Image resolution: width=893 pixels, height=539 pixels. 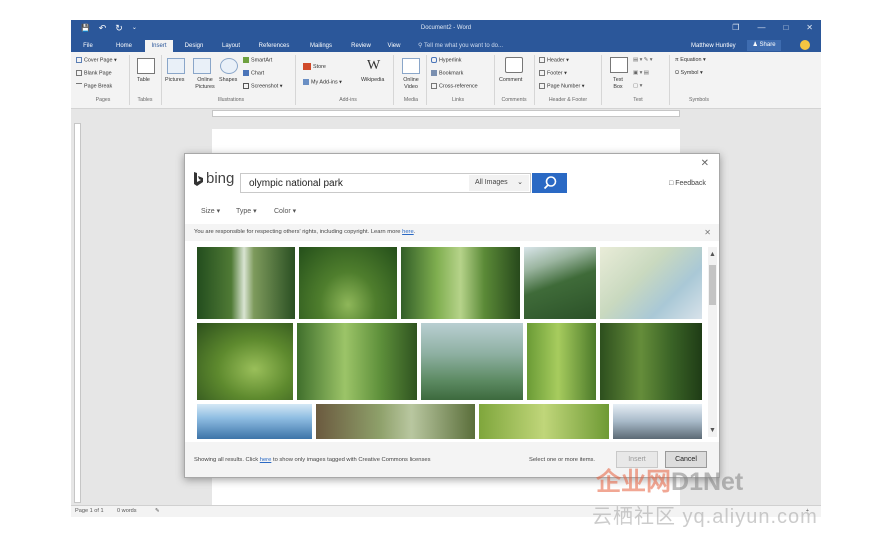 What do you see at coordinates (707, 232) in the screenshot?
I see `notice-close-icon: ✕` at bounding box center [707, 232].